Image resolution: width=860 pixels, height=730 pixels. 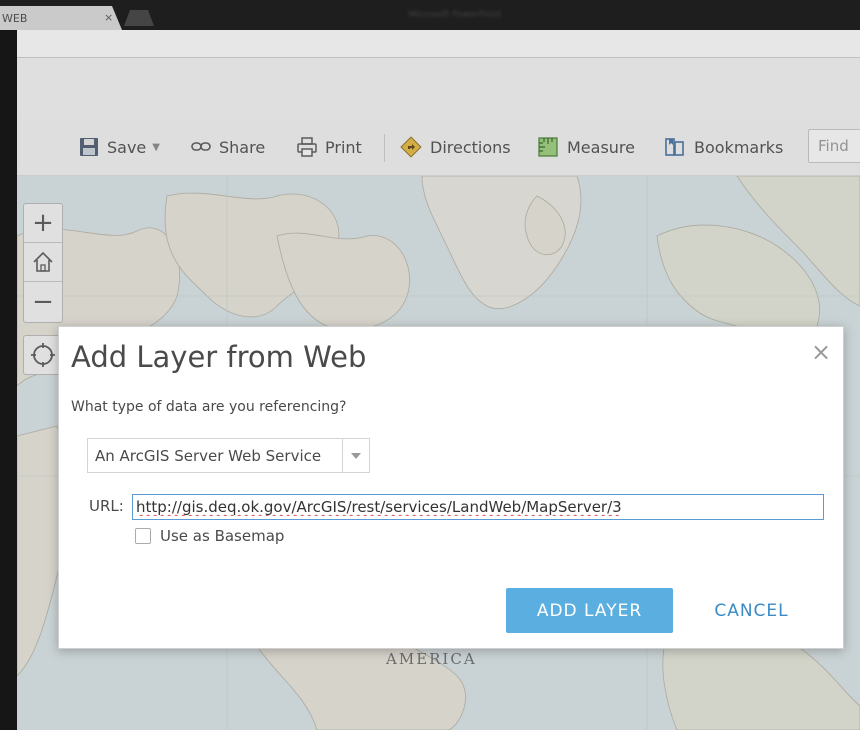 I want to click on print-button: Print, so click(x=329, y=147).